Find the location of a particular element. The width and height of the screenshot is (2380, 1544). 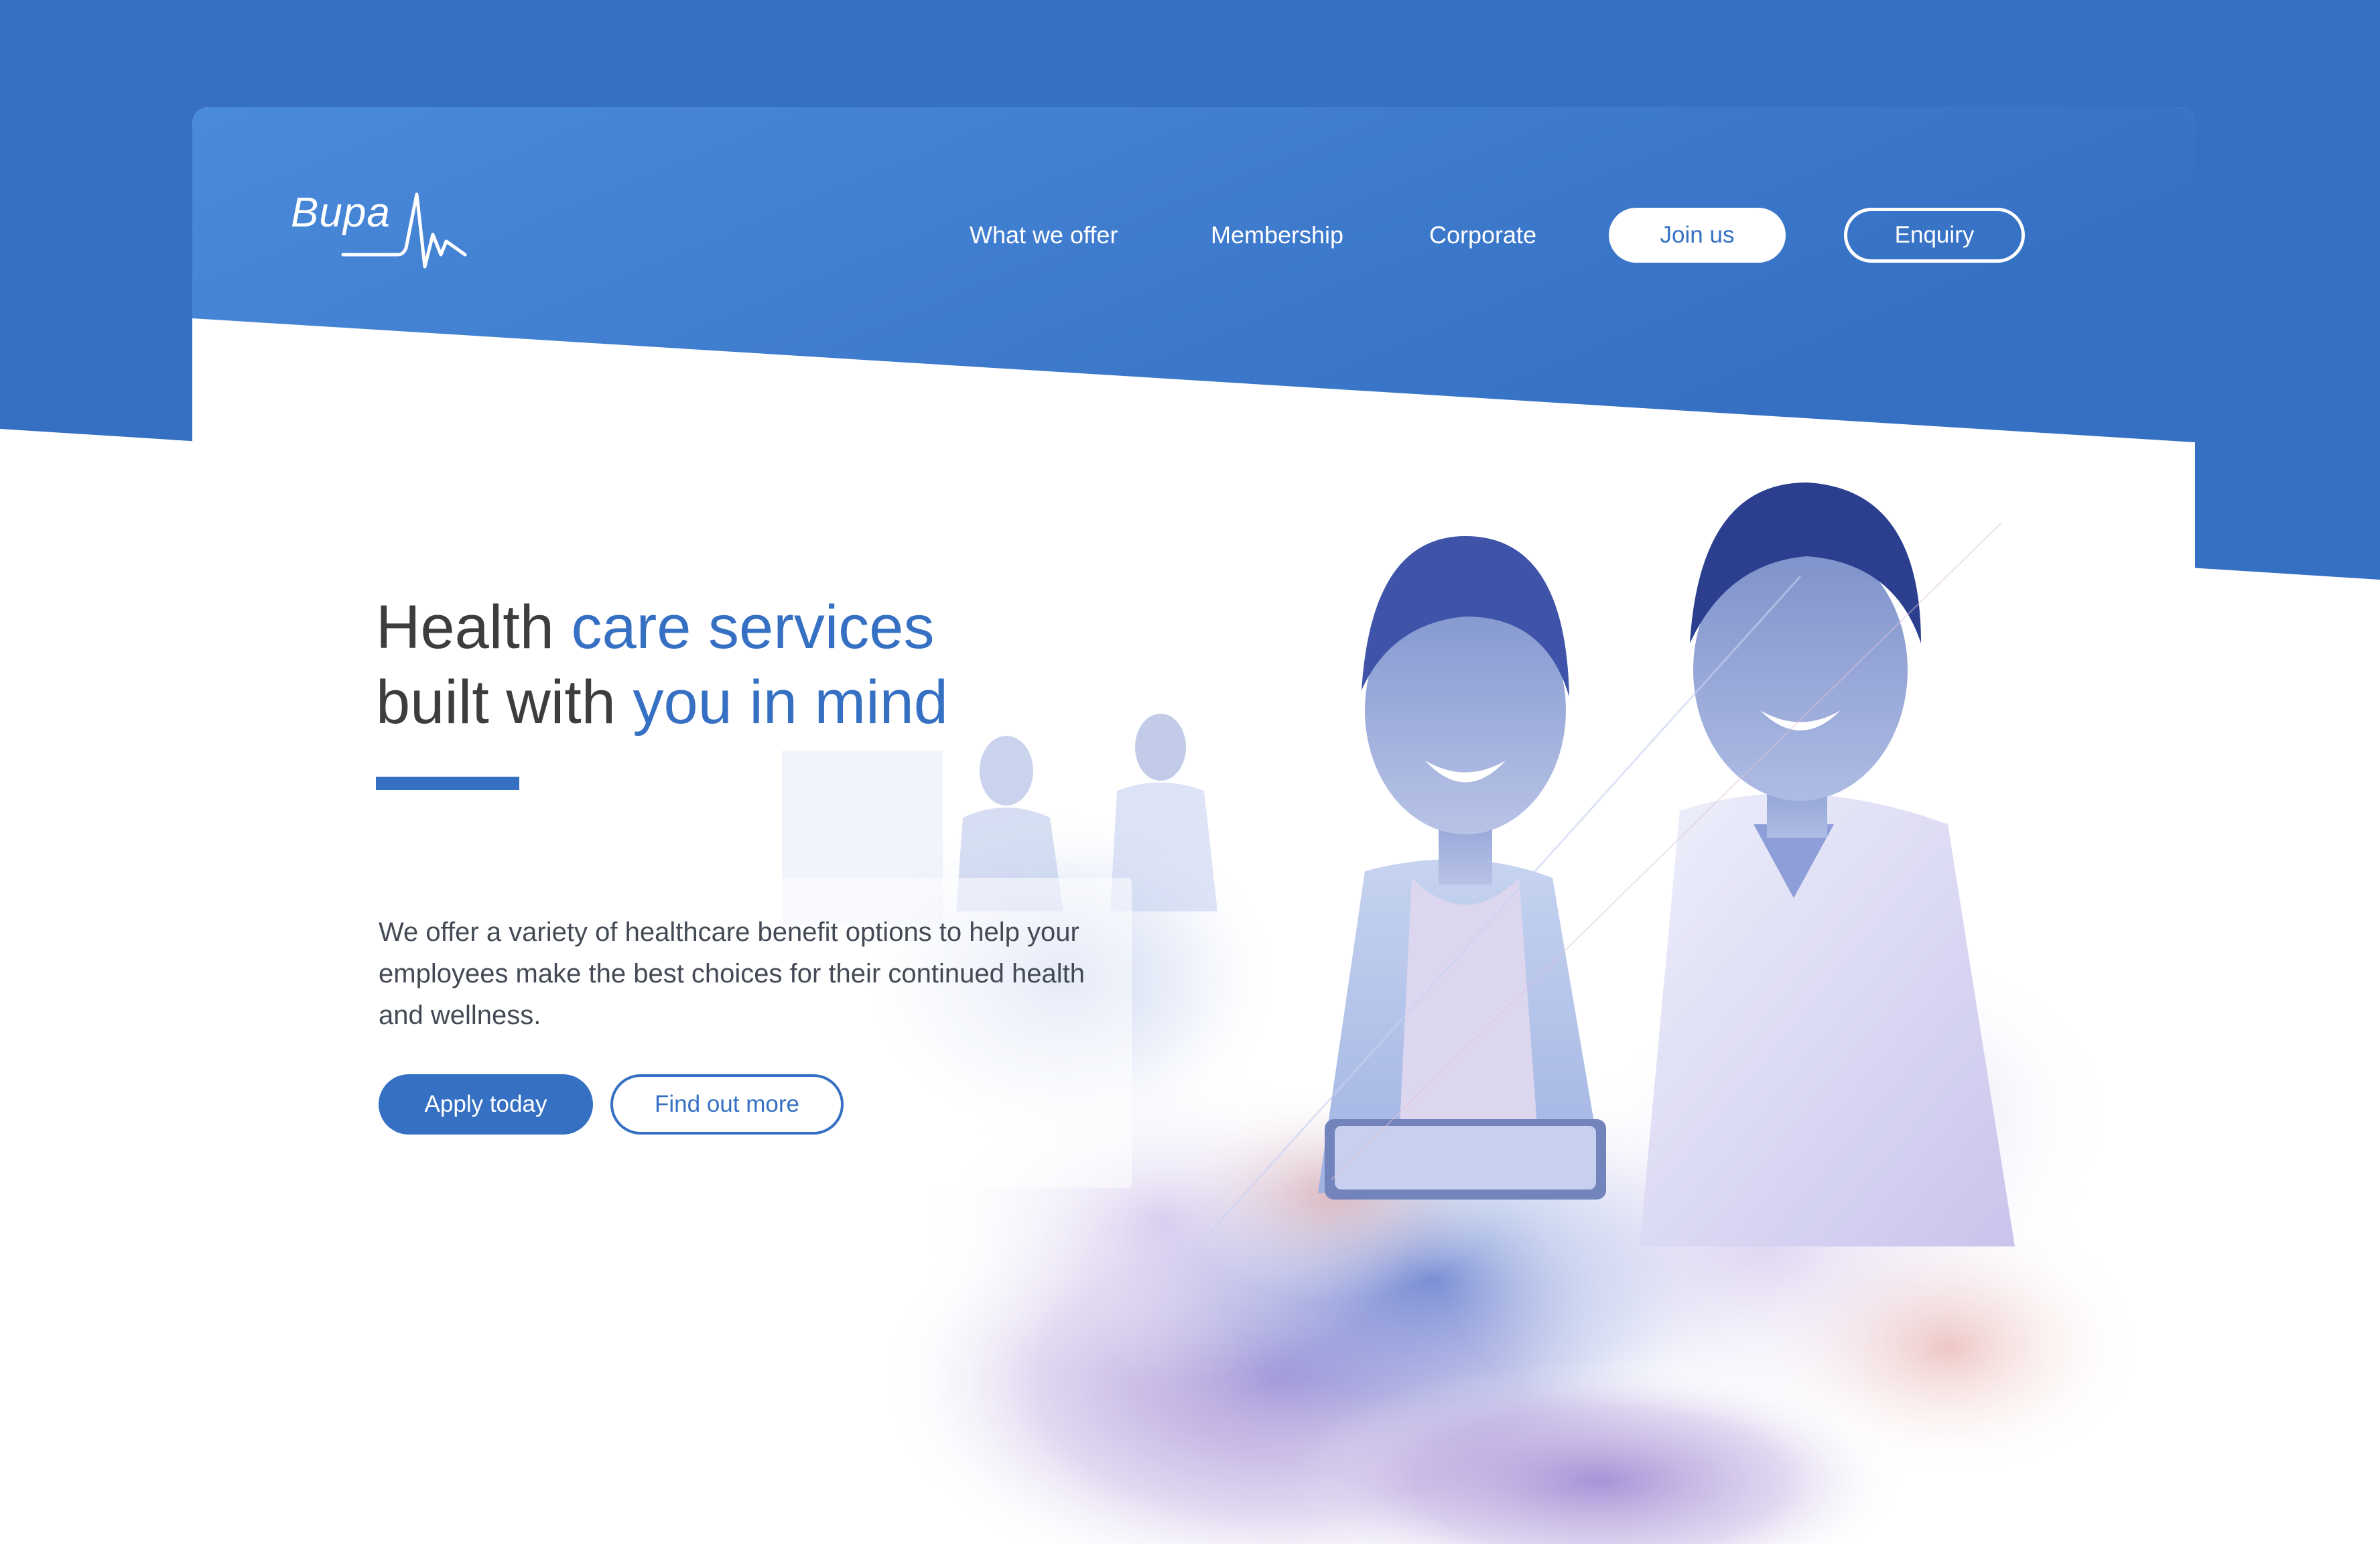

hero-title-line2-dark: built with is located at coordinates (504, 702).